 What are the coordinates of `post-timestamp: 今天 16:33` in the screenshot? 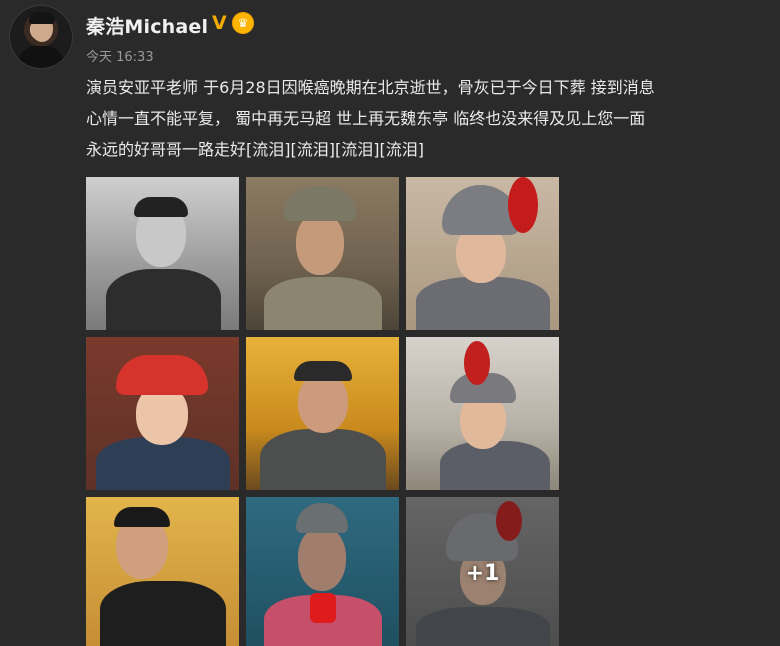 It's located at (120, 55).